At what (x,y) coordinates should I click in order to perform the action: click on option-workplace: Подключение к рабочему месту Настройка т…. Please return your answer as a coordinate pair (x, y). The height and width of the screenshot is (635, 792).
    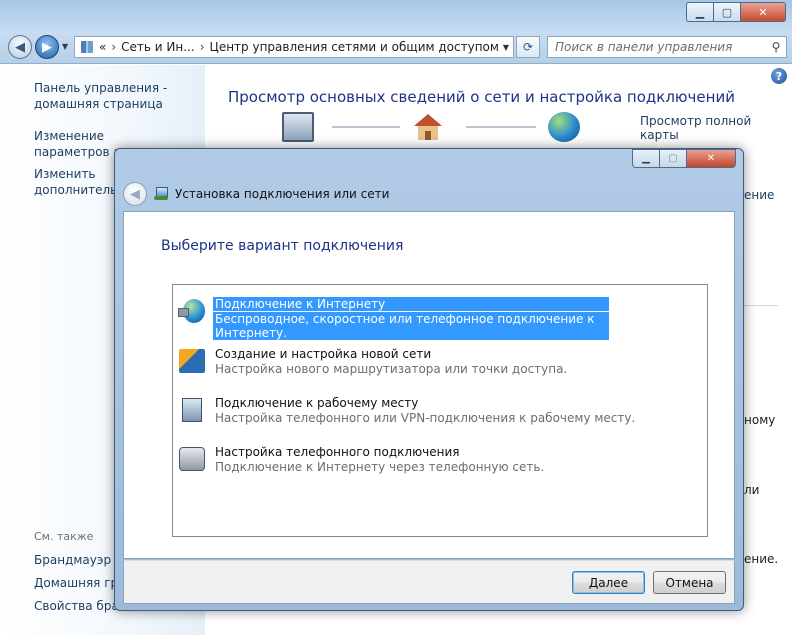
    Looking at the image, I should click on (440, 411).